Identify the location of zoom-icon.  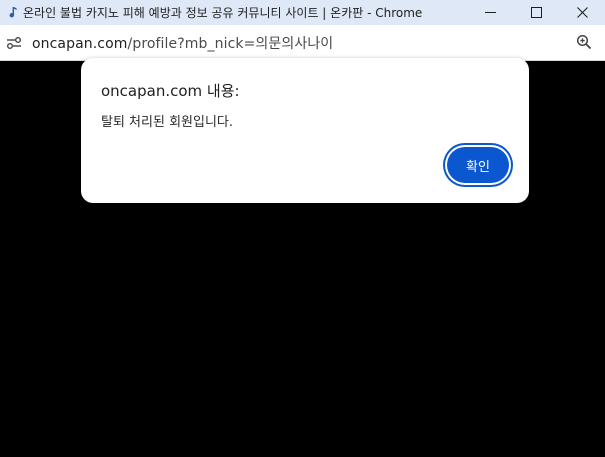
(584, 42).